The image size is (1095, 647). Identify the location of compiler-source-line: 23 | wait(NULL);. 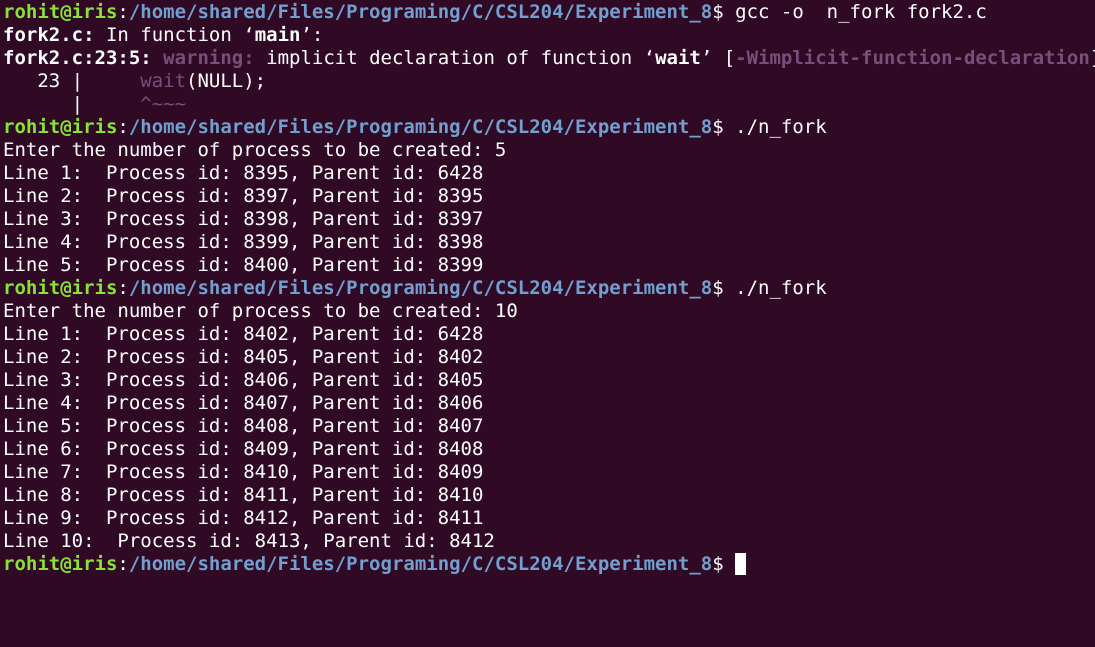
(549, 81).